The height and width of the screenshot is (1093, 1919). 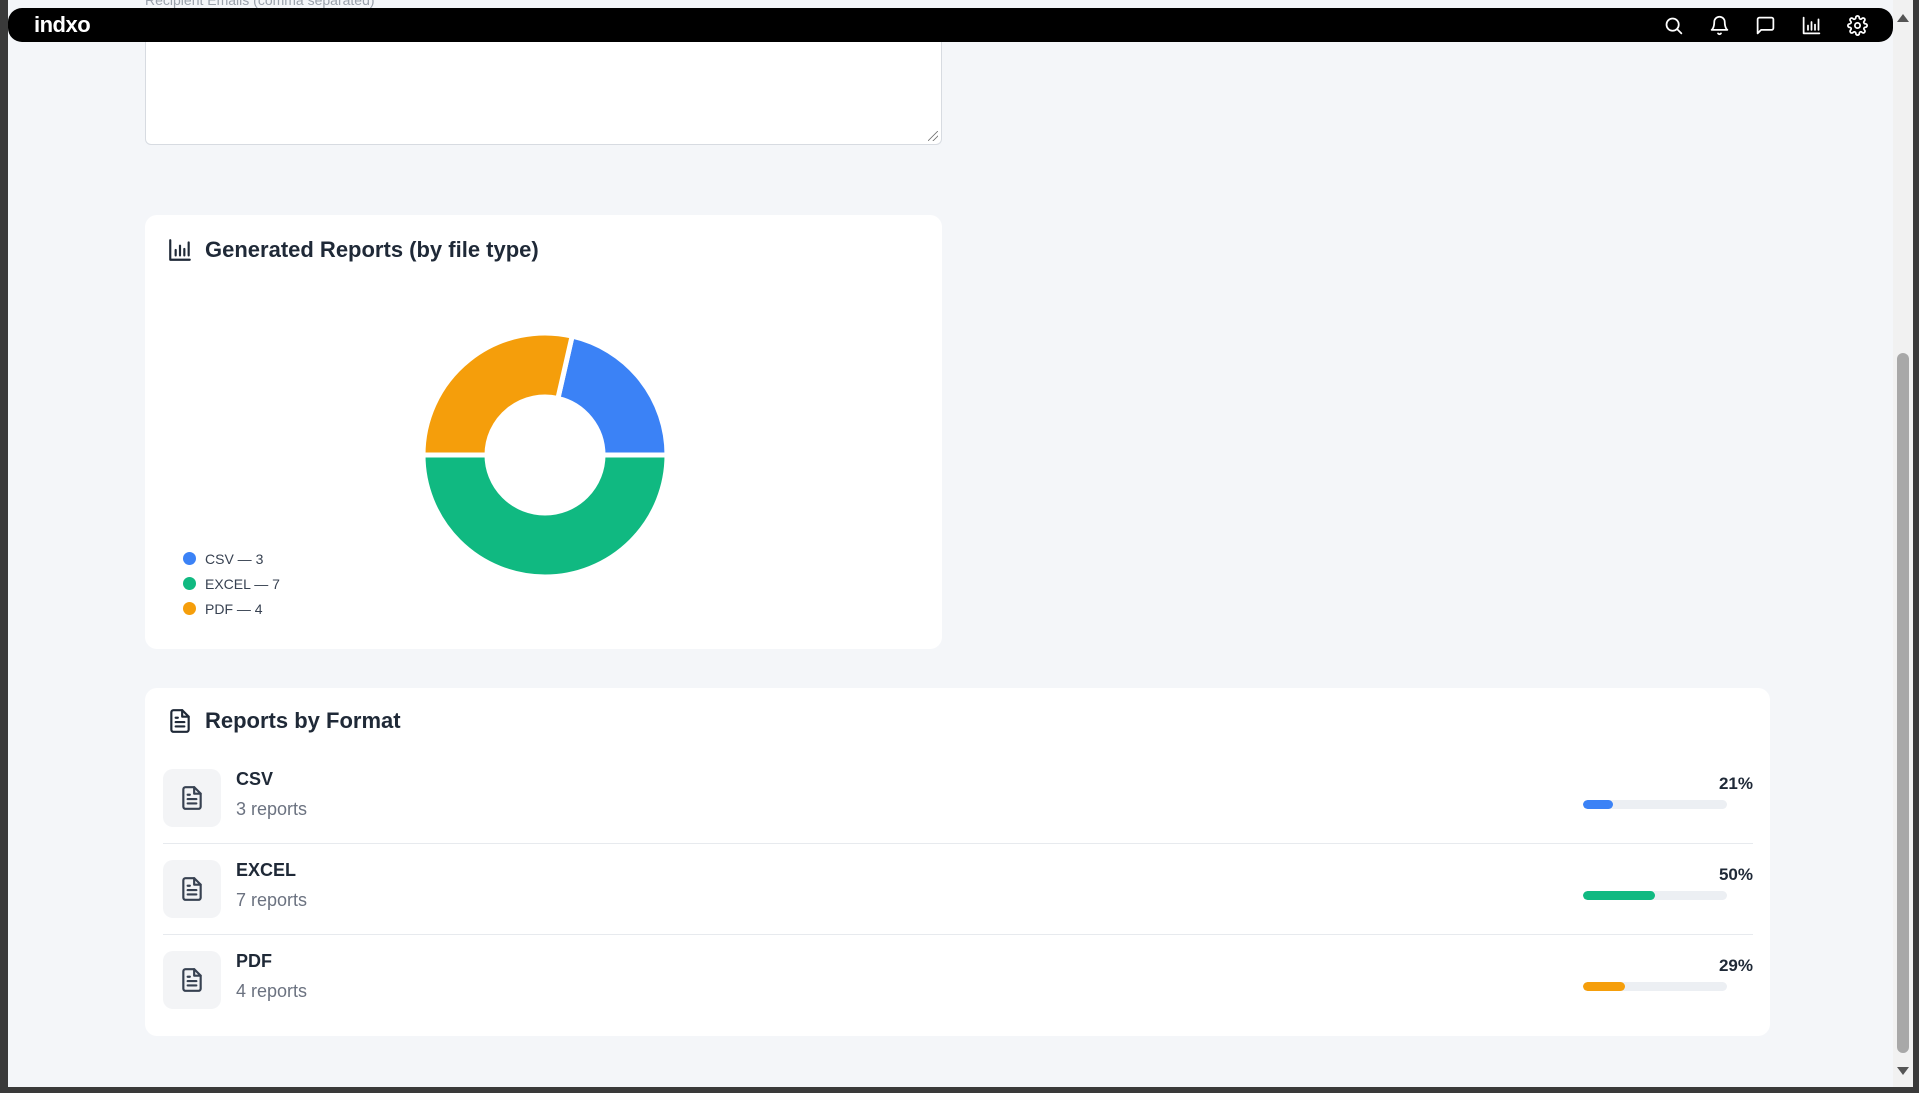 I want to click on search-icon, so click(x=1673, y=25).